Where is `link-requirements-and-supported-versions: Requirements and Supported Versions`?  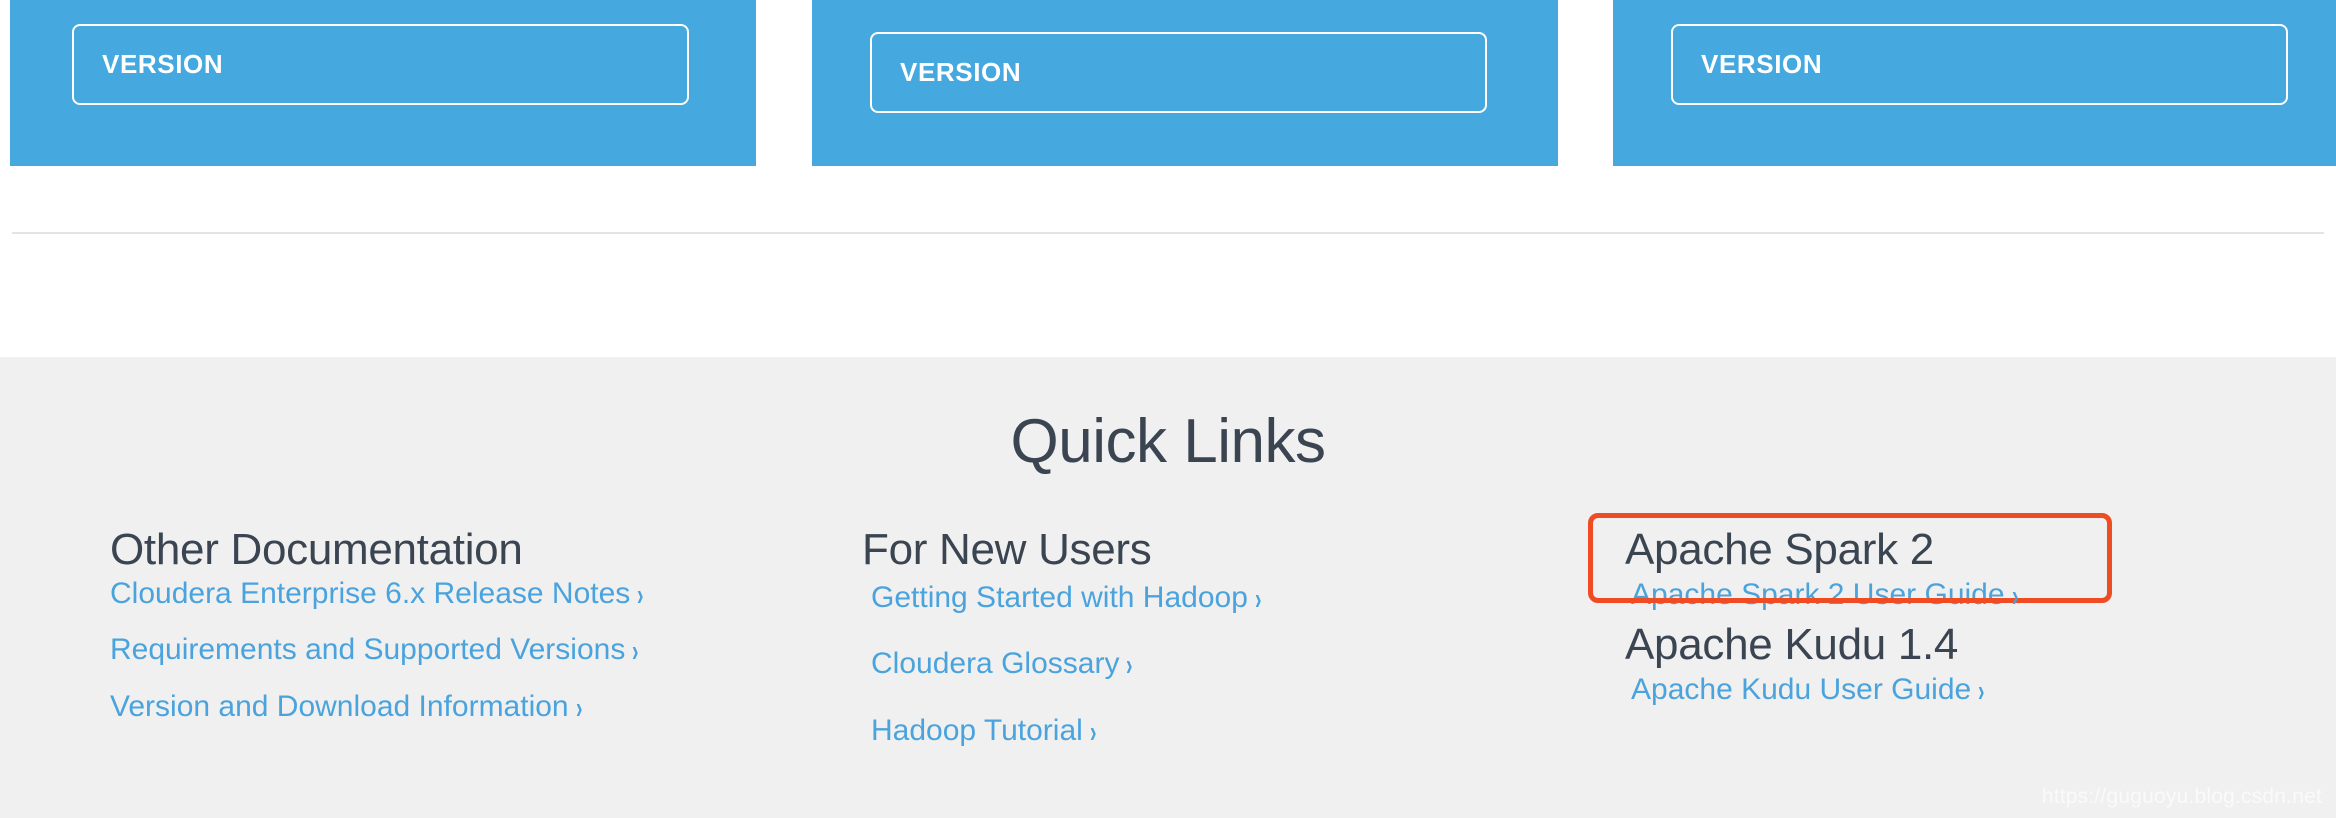 link-requirements-and-supported-versions: Requirements and Supported Versions is located at coordinates (367, 649).